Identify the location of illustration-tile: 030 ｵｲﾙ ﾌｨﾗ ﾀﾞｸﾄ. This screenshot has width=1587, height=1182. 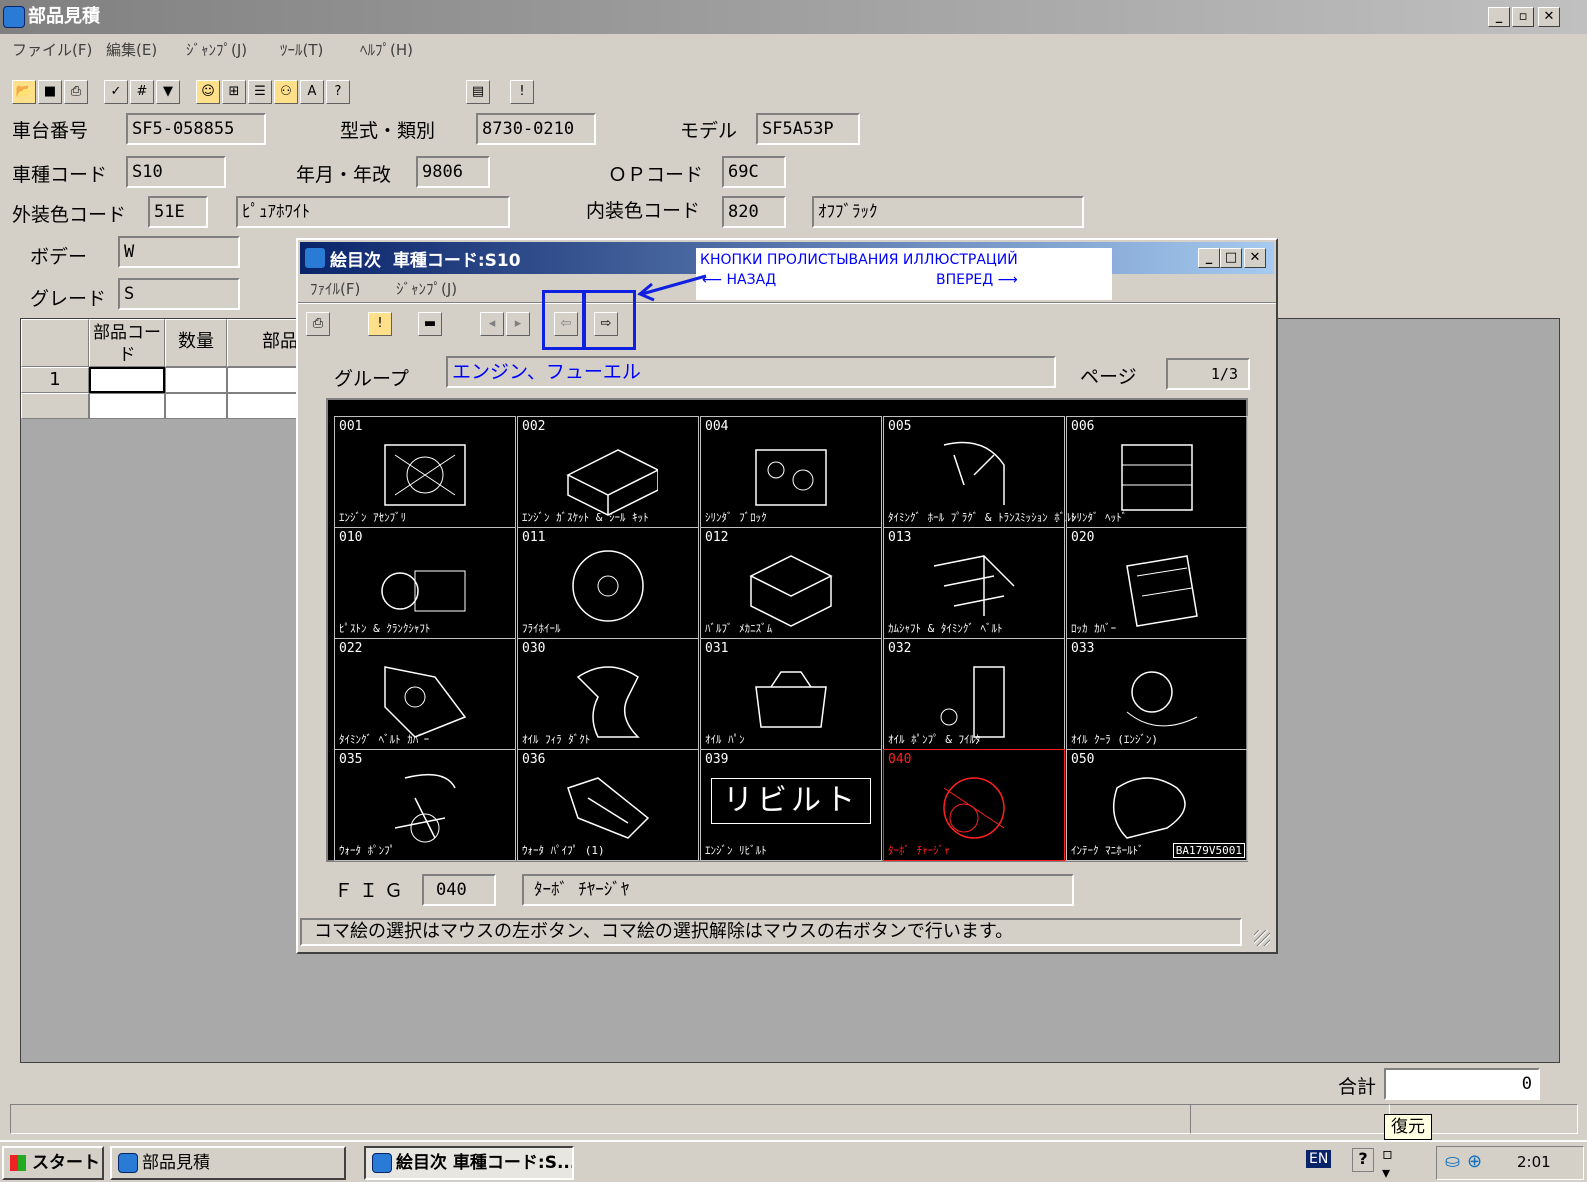
(608, 694).